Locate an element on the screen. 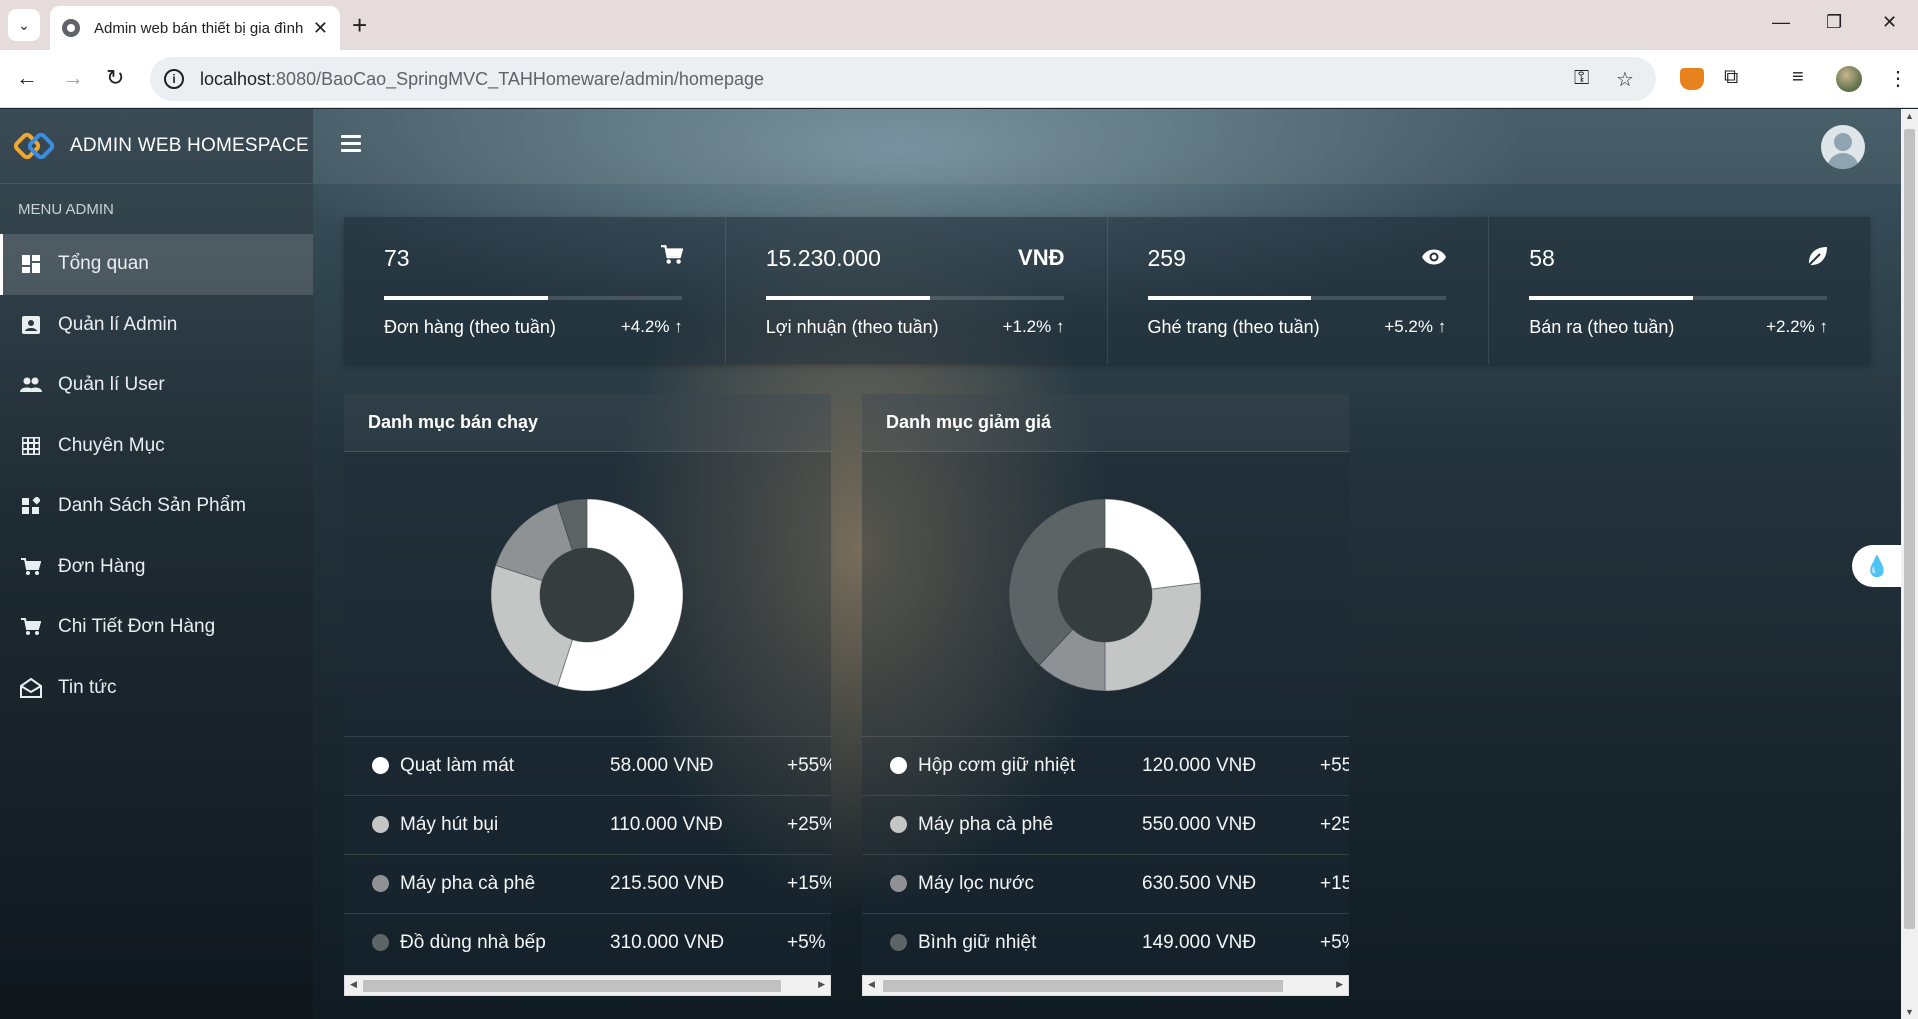  globe-icon is located at coordinates (71, 28).